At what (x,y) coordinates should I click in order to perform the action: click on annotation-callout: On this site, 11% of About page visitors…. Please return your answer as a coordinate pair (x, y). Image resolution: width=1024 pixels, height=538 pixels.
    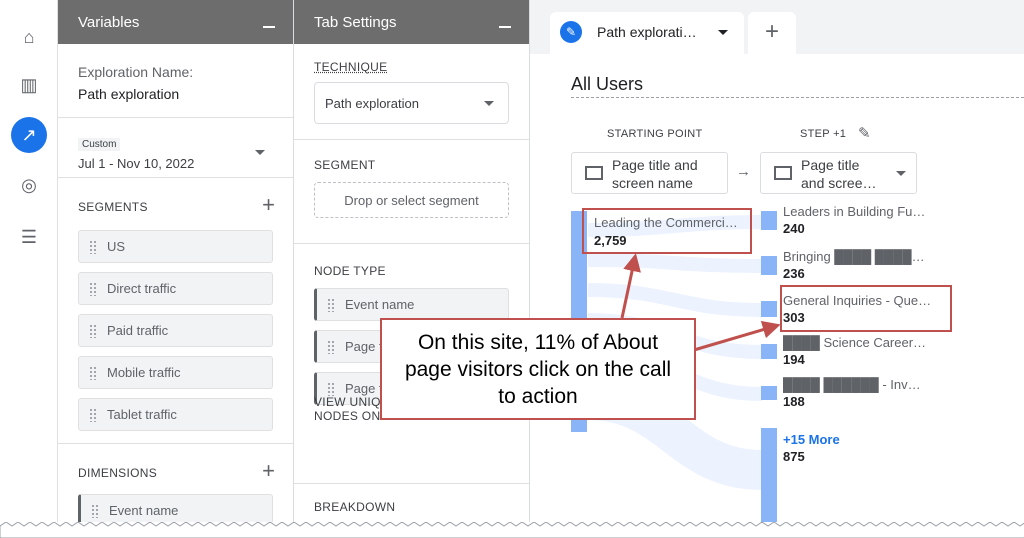
    Looking at the image, I should click on (538, 369).